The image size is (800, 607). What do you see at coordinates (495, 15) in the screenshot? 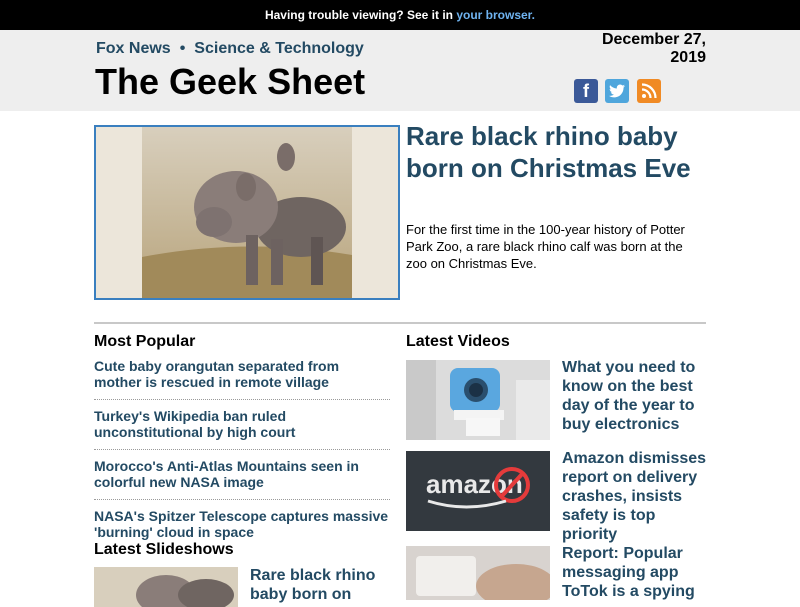
I see `view-in-browser-link: your browser.` at bounding box center [495, 15].